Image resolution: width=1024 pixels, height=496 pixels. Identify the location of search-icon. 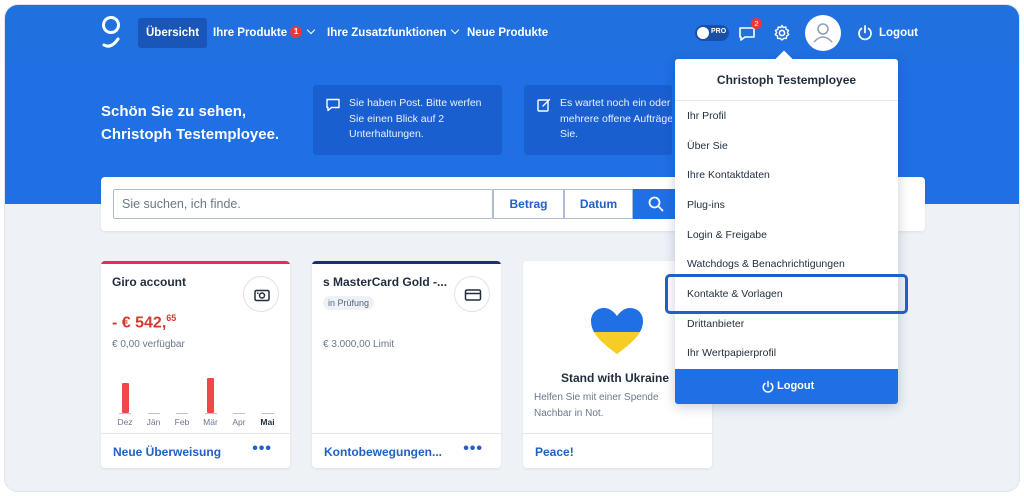
(656, 204).